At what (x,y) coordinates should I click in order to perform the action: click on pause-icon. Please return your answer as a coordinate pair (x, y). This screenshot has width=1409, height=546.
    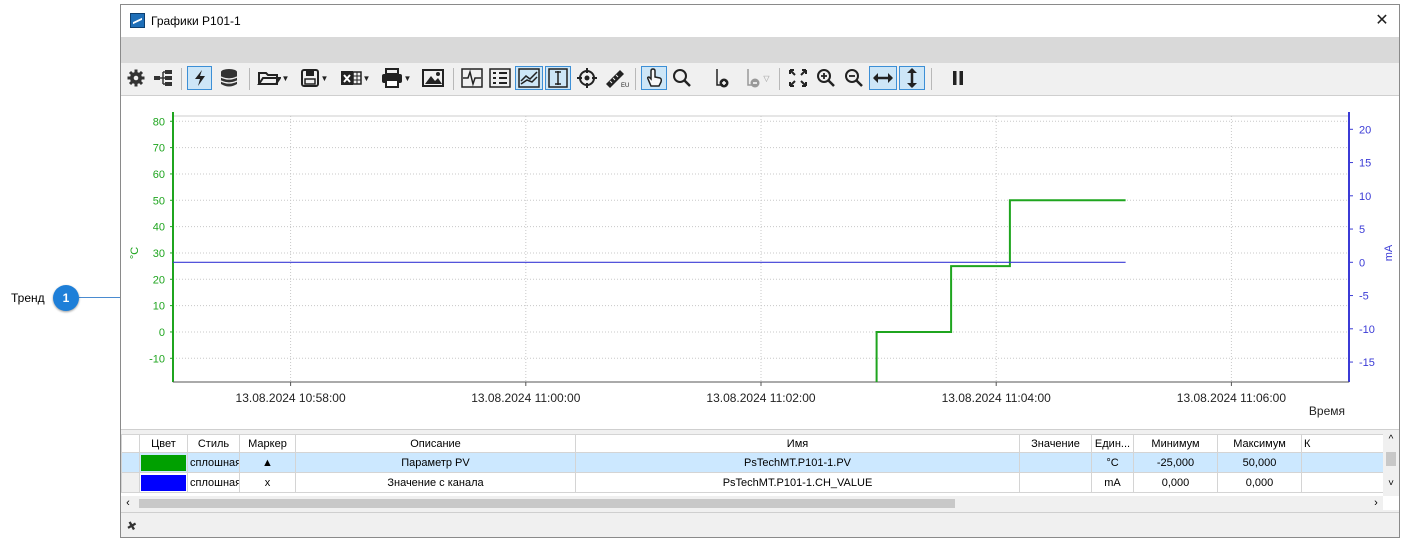
    Looking at the image, I should click on (958, 78).